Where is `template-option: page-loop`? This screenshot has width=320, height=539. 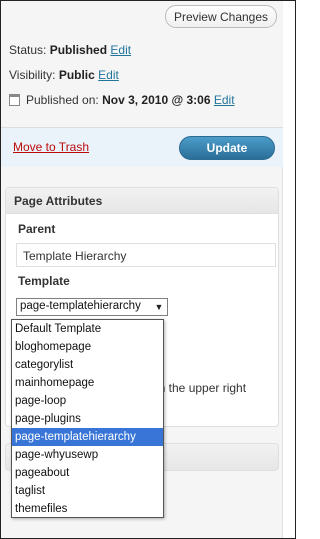
template-option: page-loop is located at coordinates (87, 401).